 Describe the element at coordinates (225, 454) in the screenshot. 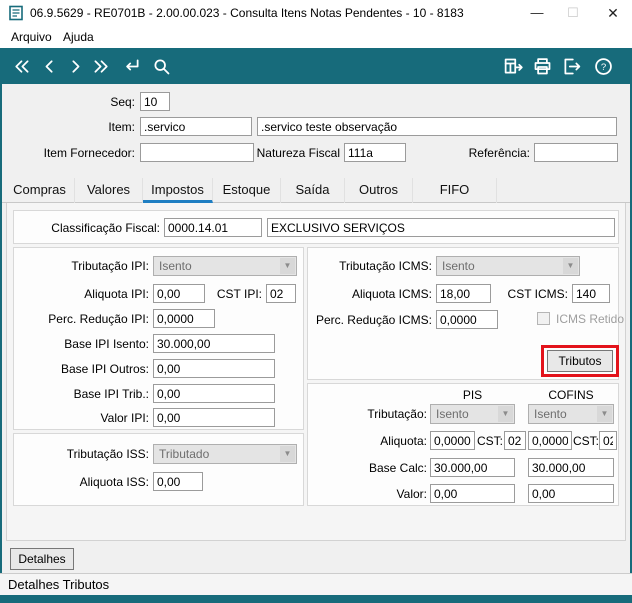

I see `tributacao-iss-select: Tributado ▼` at that location.